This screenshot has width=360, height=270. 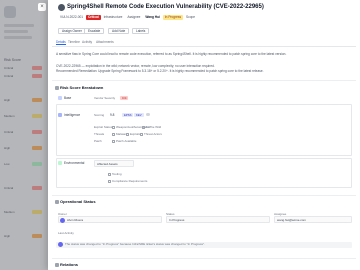 I want to click on section-title: Operational Status, so click(x=78, y=201).